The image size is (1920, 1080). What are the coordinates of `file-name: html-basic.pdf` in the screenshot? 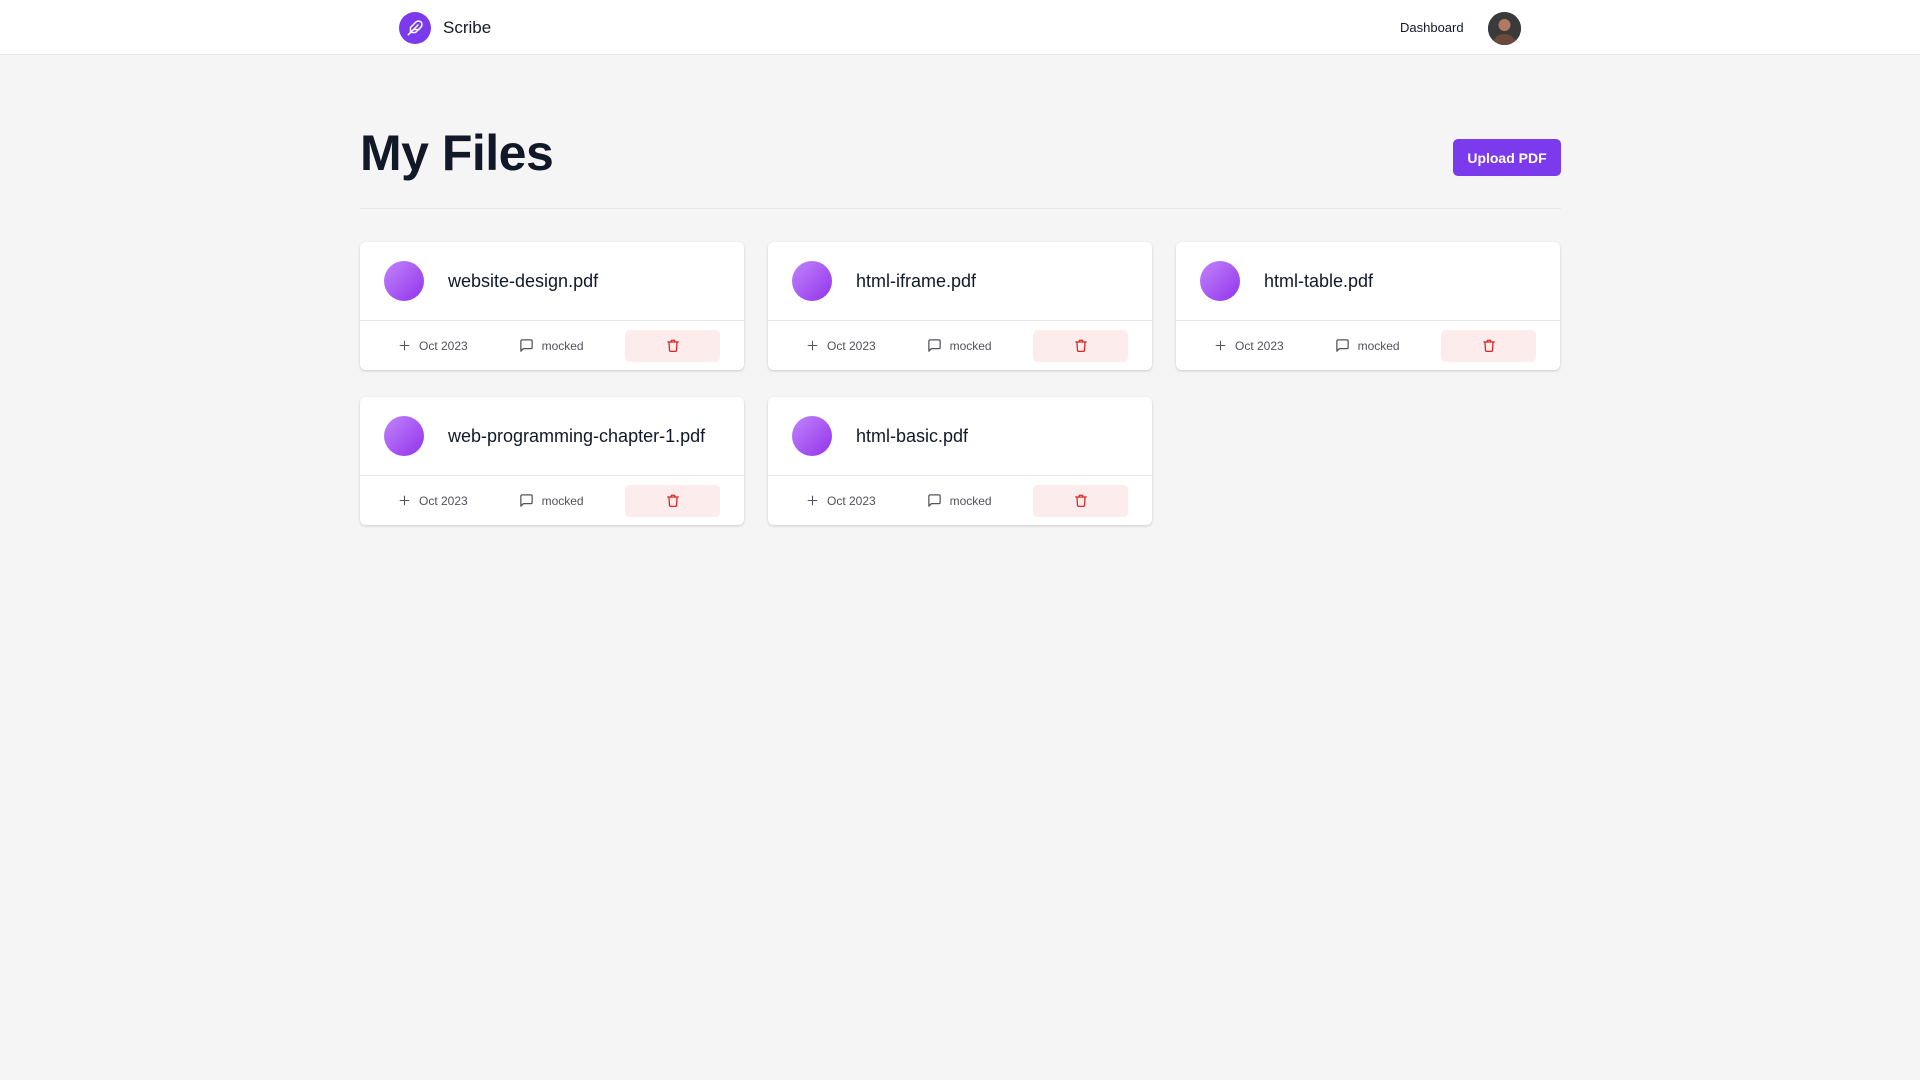 It's located at (912, 435).